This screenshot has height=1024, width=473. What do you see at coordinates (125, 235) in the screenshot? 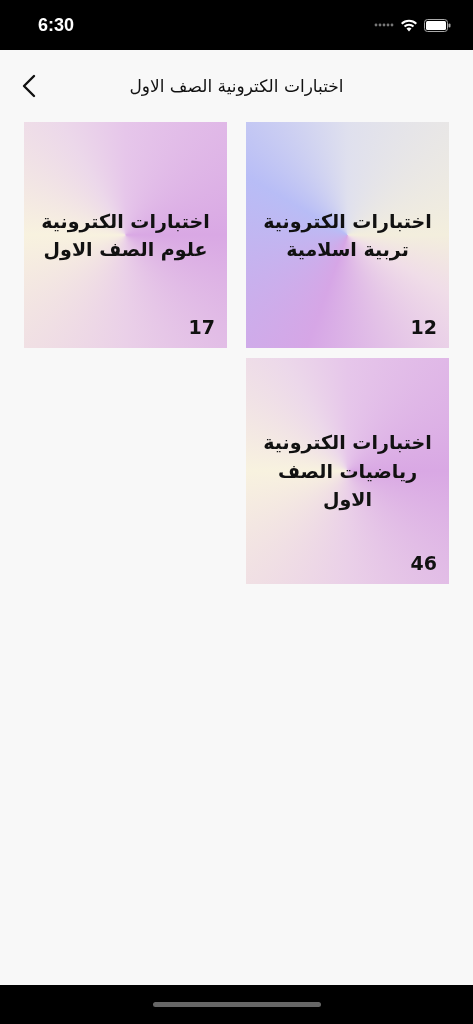
I see `card-title: اختبارات الكترونية علوم الصف الاول` at bounding box center [125, 235].